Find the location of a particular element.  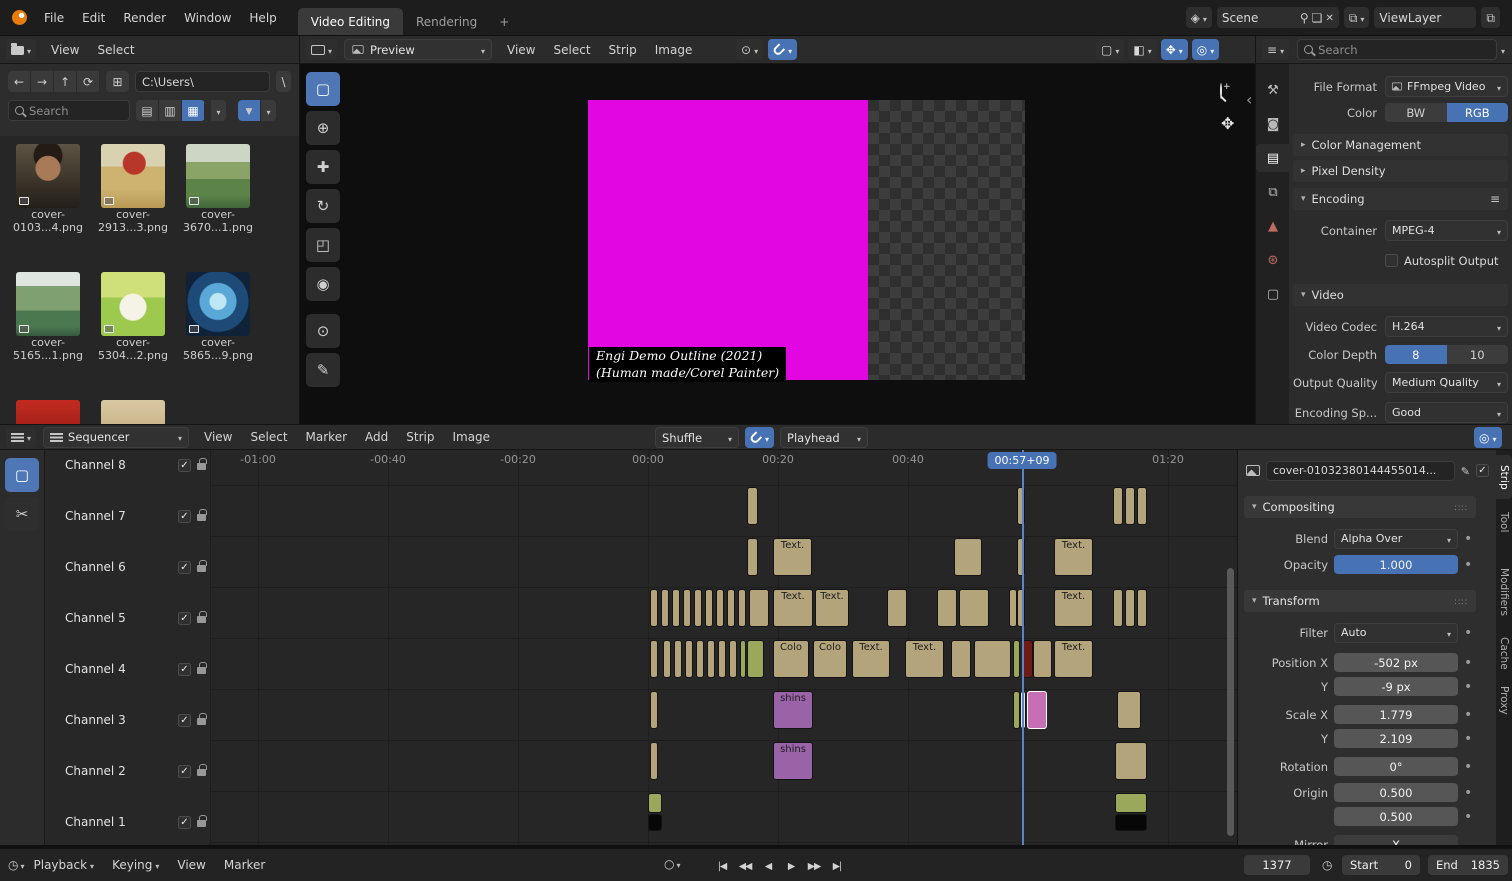

sequencer-menu-image: Image is located at coordinates (471, 437).